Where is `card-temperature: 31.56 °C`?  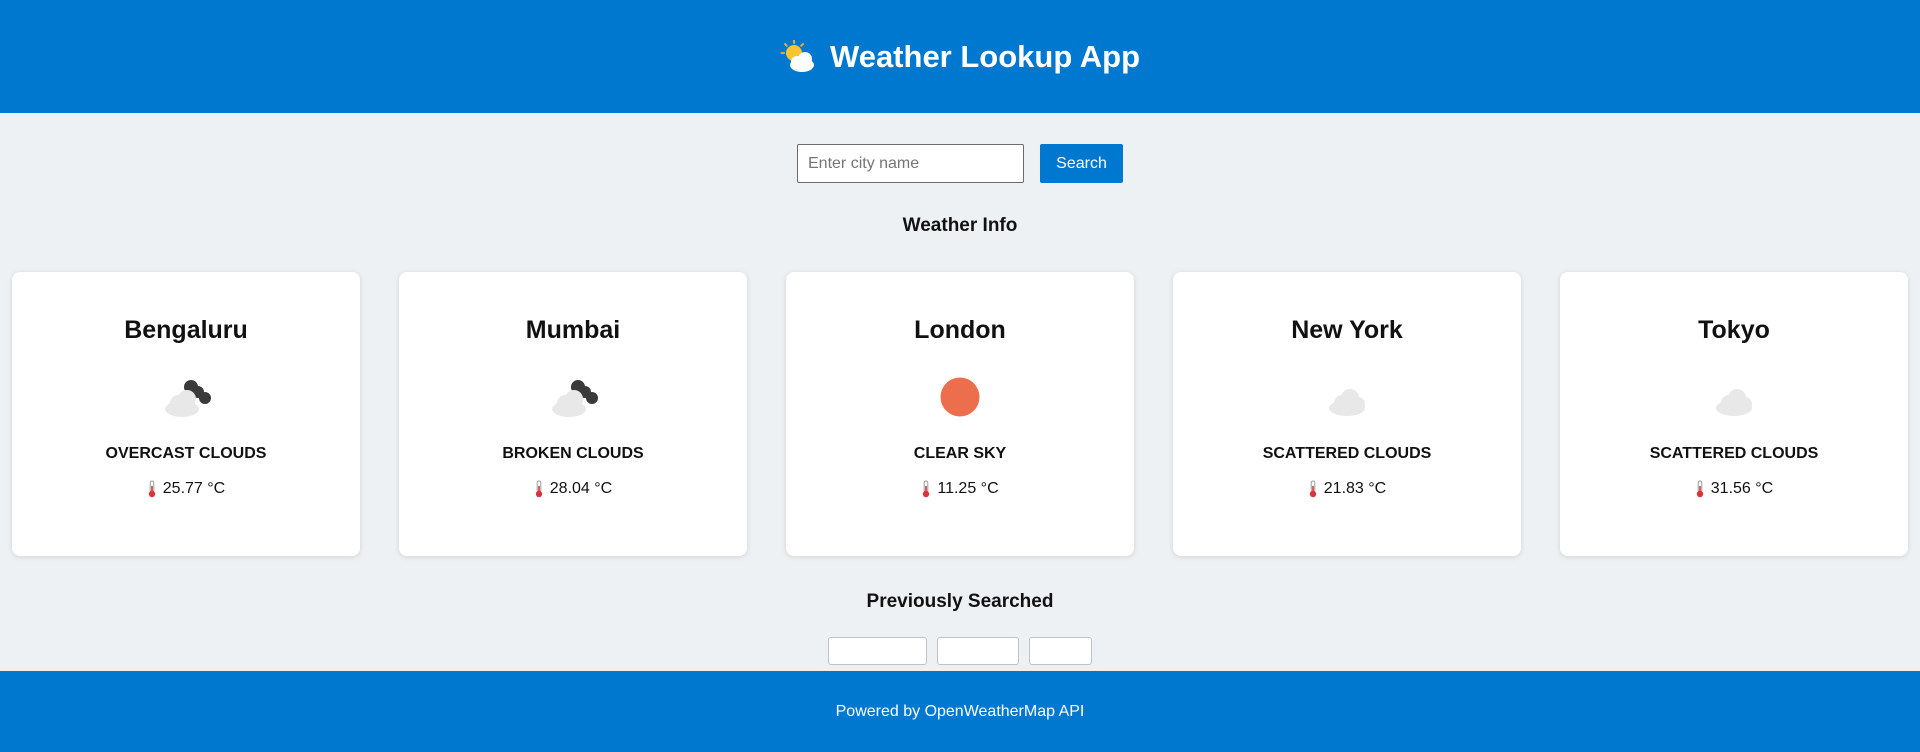 card-temperature: 31.56 °C is located at coordinates (1734, 489).